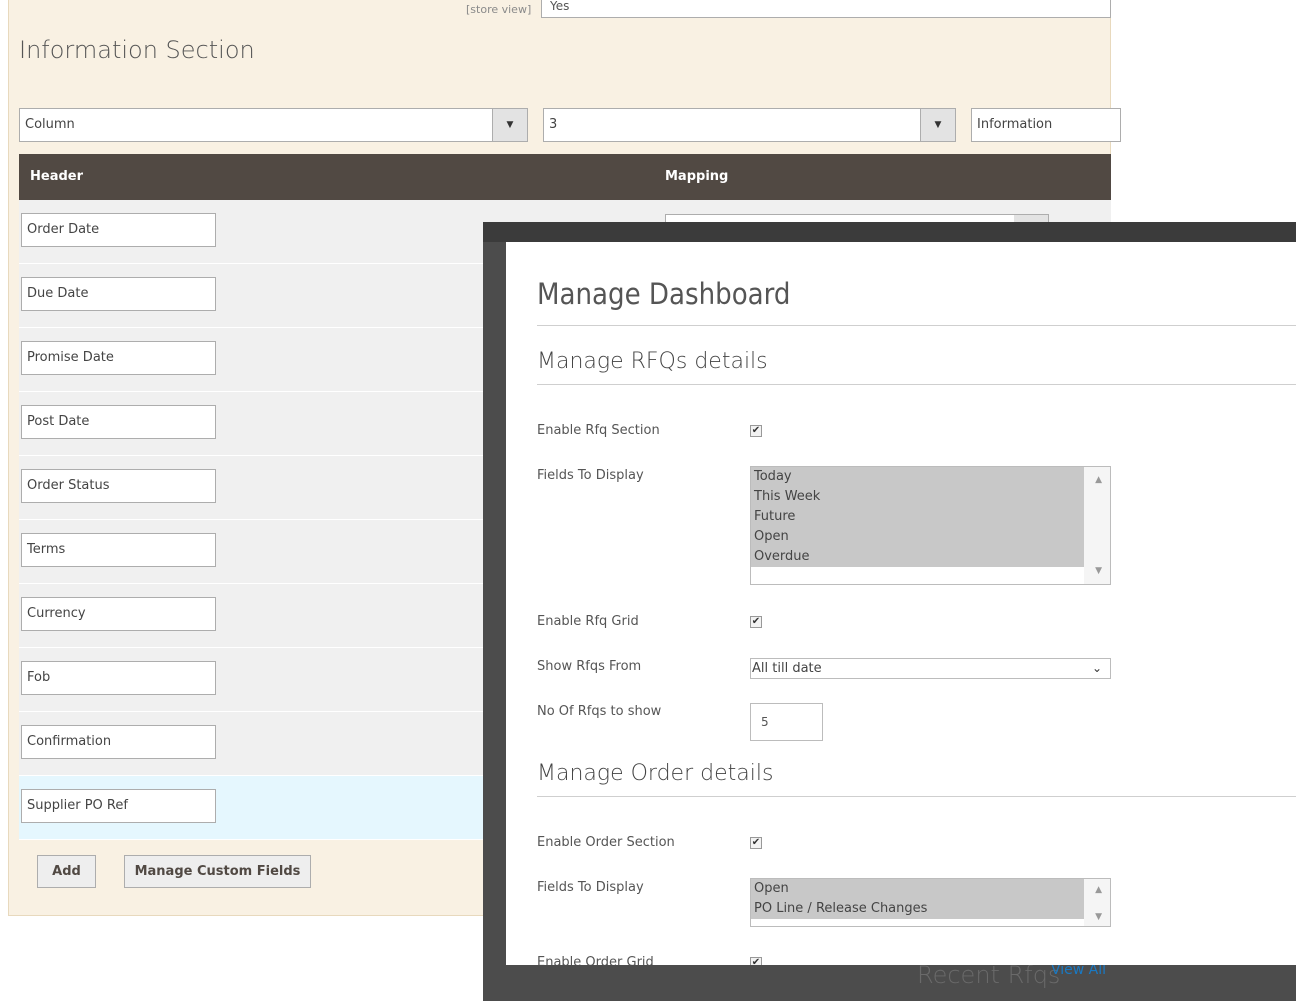 This screenshot has width=1296, height=1001. I want to click on rfq-fields-label: Fields To Display, so click(590, 475).